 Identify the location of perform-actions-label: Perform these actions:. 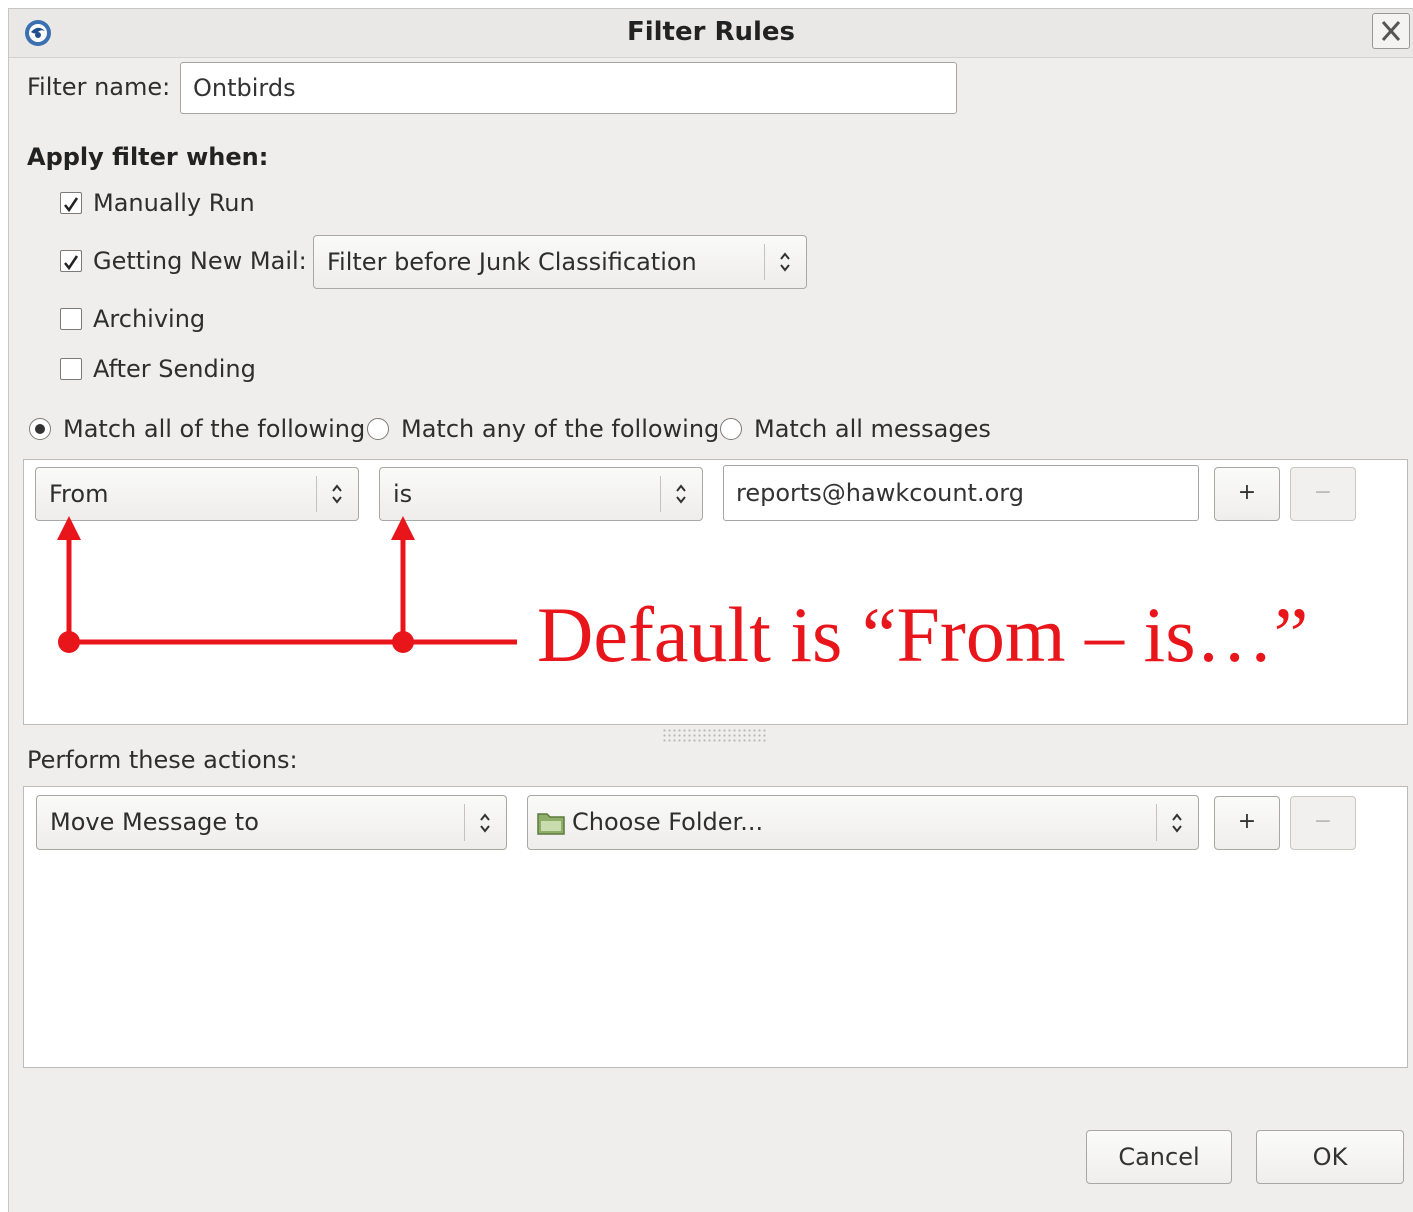
(162, 760).